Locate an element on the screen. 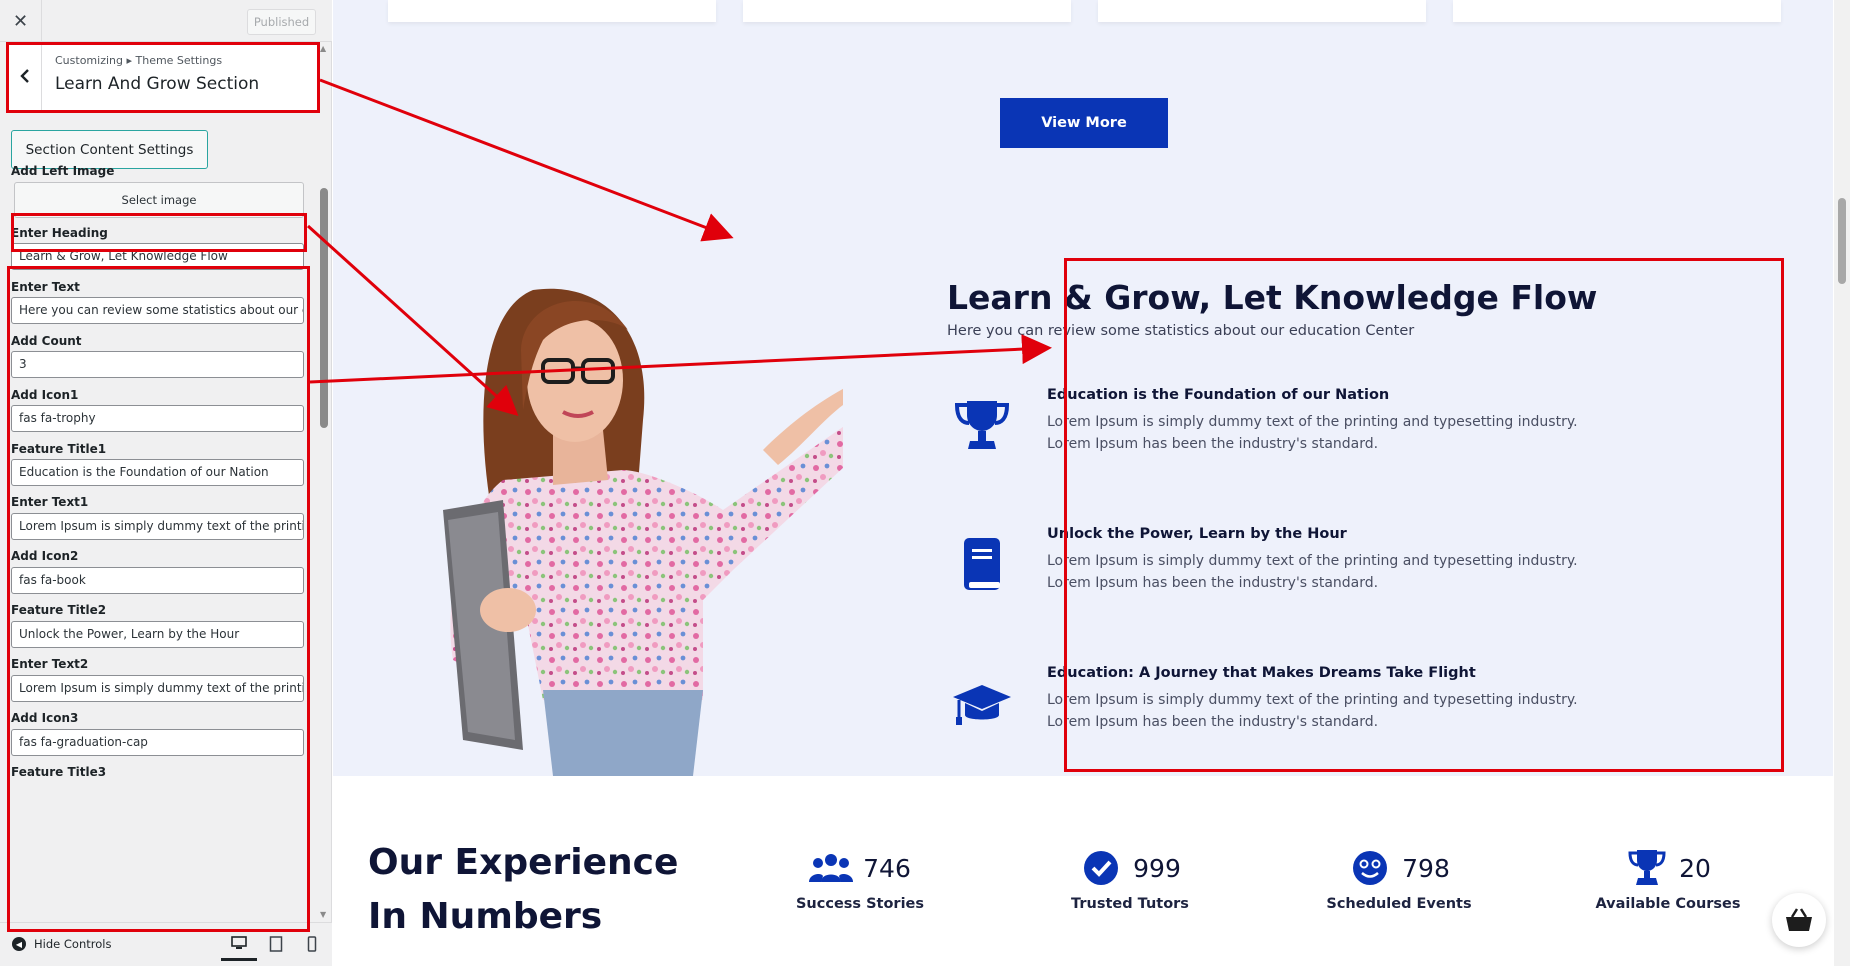 This screenshot has height=966, width=1850. chevron-left-icon is located at coordinates (24, 76).